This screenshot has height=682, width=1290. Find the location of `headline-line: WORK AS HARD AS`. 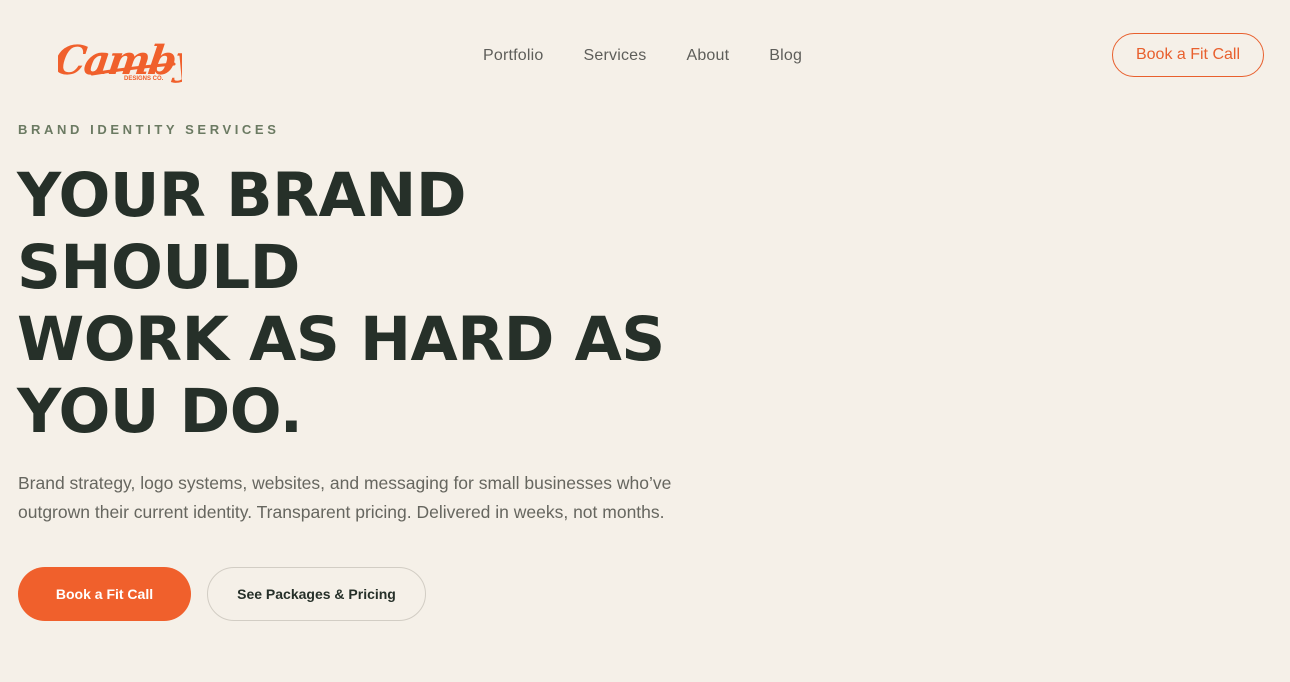

headline-line: WORK AS HARD AS is located at coordinates (341, 339).